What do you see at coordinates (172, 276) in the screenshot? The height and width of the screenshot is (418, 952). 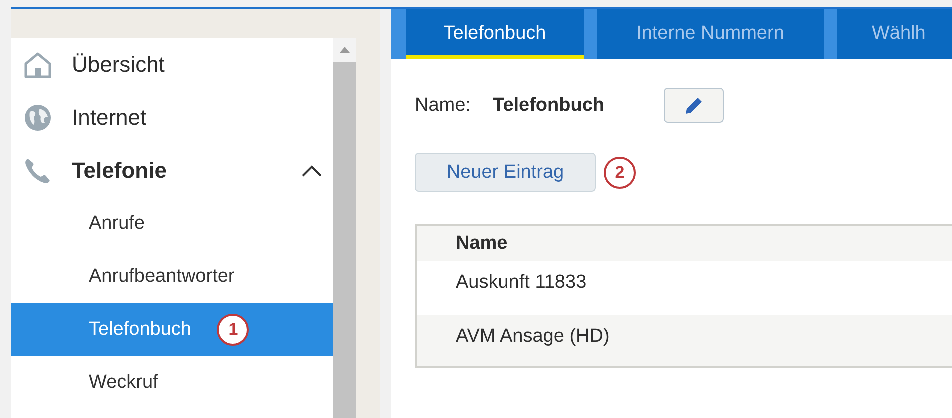 I see `sidebar-subitem: Anrufbeantworter` at bounding box center [172, 276].